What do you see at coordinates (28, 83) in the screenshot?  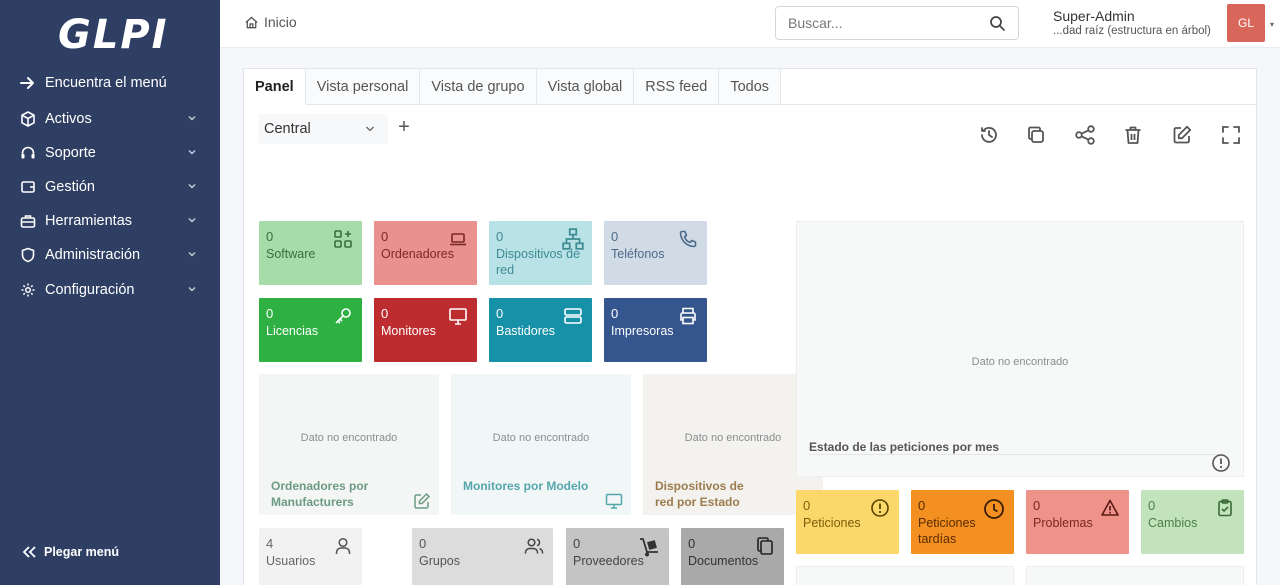 I see `arrow-right-icon` at bounding box center [28, 83].